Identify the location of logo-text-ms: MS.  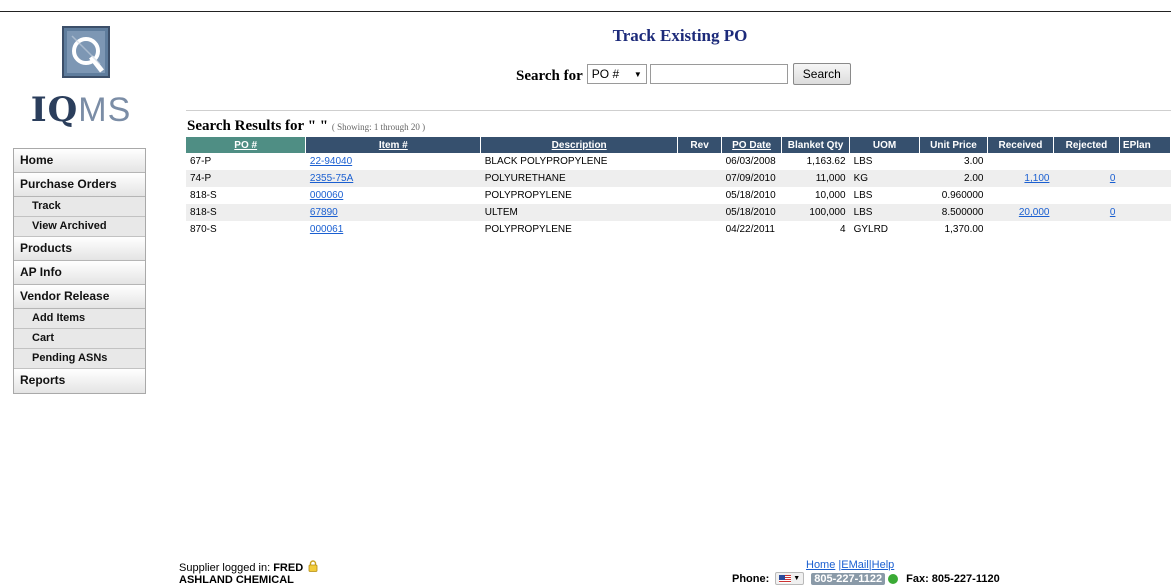
(105, 110).